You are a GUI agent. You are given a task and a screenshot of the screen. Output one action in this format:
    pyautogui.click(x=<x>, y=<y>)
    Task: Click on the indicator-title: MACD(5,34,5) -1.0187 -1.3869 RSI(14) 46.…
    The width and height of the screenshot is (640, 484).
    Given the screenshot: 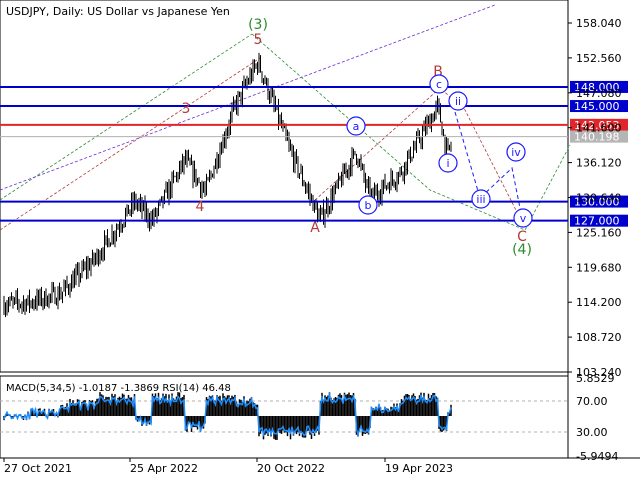 What is the action you would take?
    pyautogui.click(x=118, y=388)
    